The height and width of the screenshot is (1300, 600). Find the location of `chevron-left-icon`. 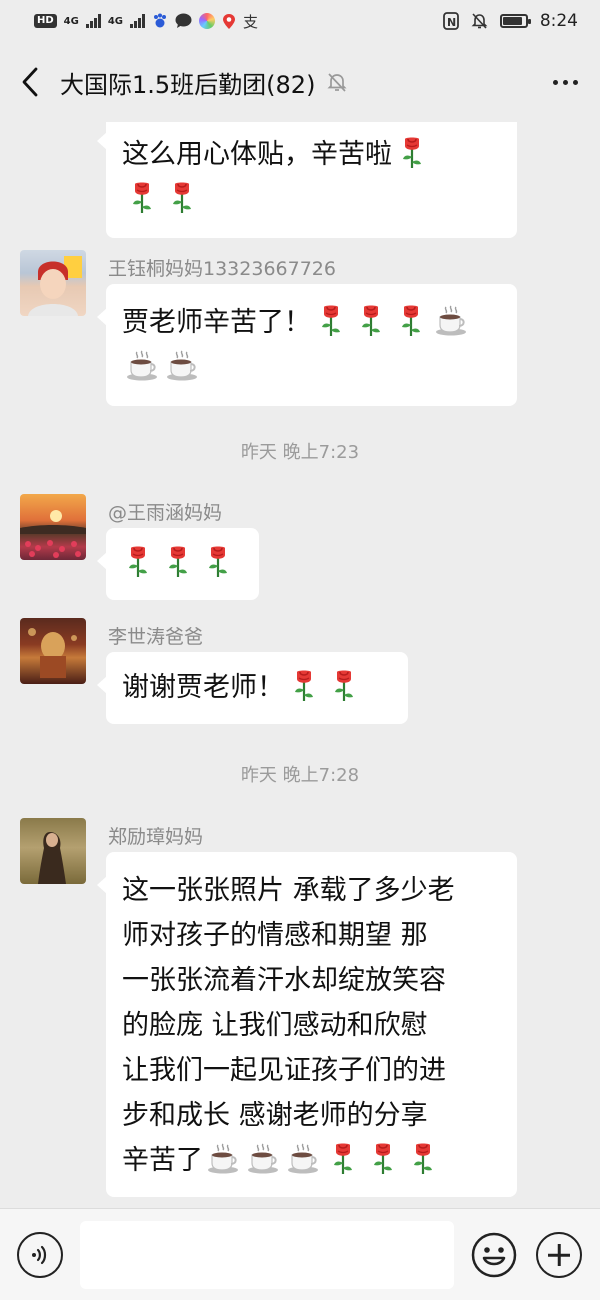

chevron-left-icon is located at coordinates (30, 82).